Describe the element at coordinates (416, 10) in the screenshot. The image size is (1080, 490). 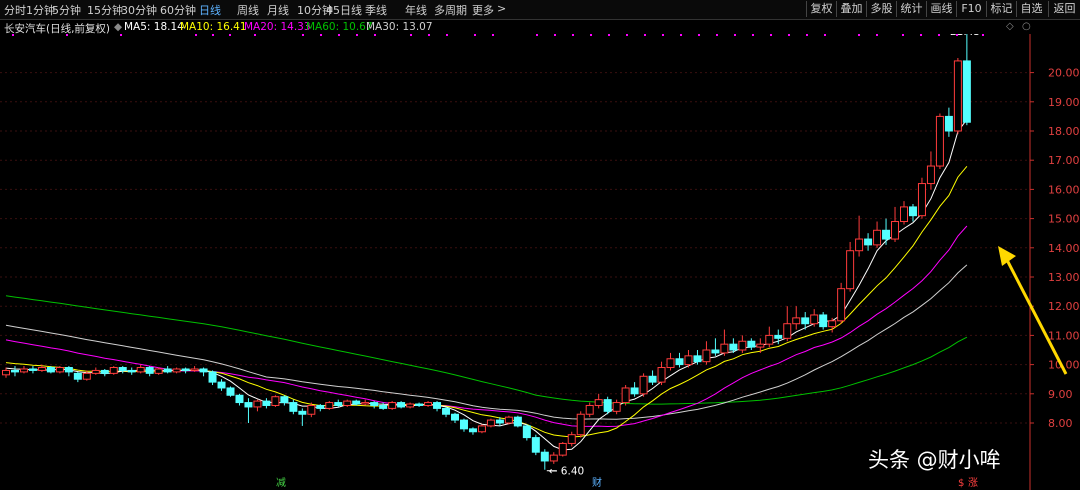
I see `period-tab-12: 年线` at that location.